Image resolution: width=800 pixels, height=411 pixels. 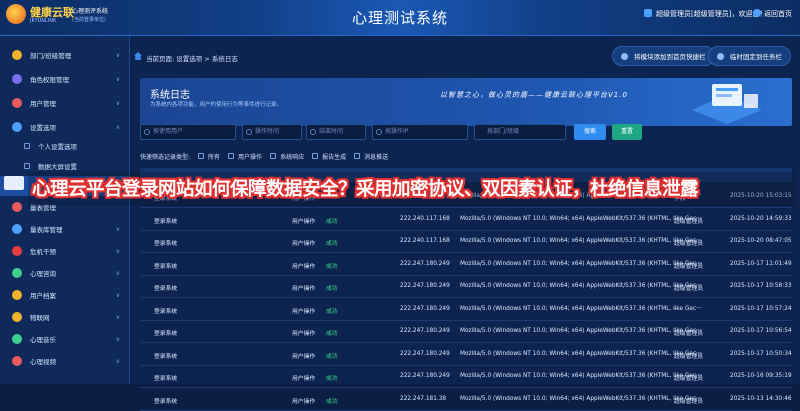 What do you see at coordinates (503, 131) in the screenshot?
I see `placeholder: 按部门/班级` at bounding box center [503, 131].